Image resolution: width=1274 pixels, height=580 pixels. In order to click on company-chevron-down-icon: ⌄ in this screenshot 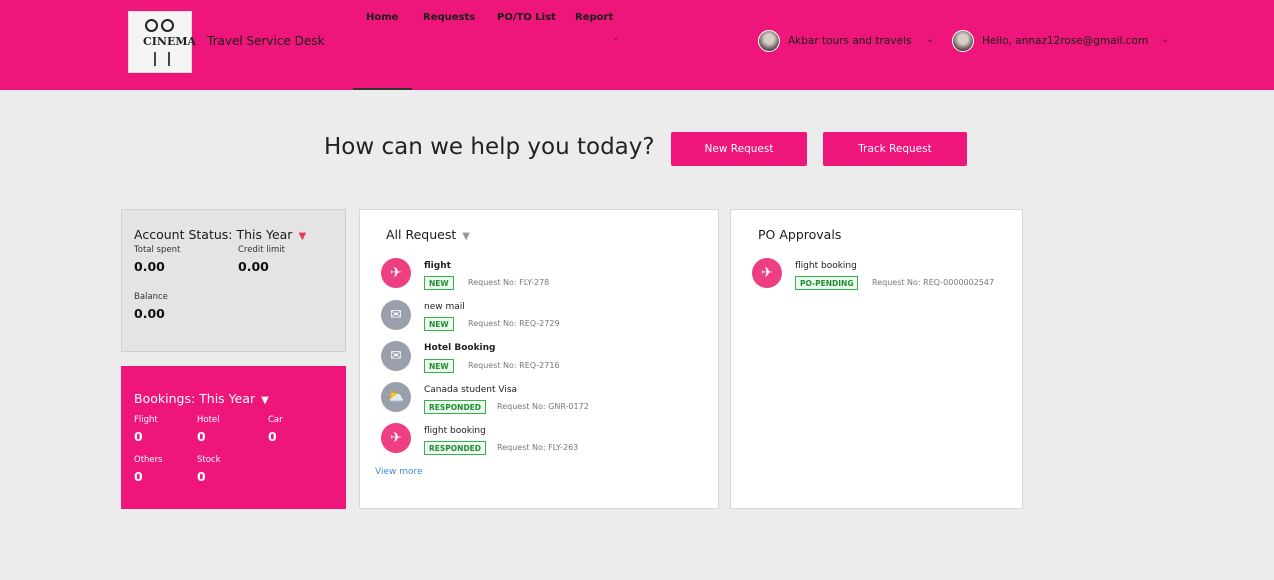, I will do `click(930, 39)`.